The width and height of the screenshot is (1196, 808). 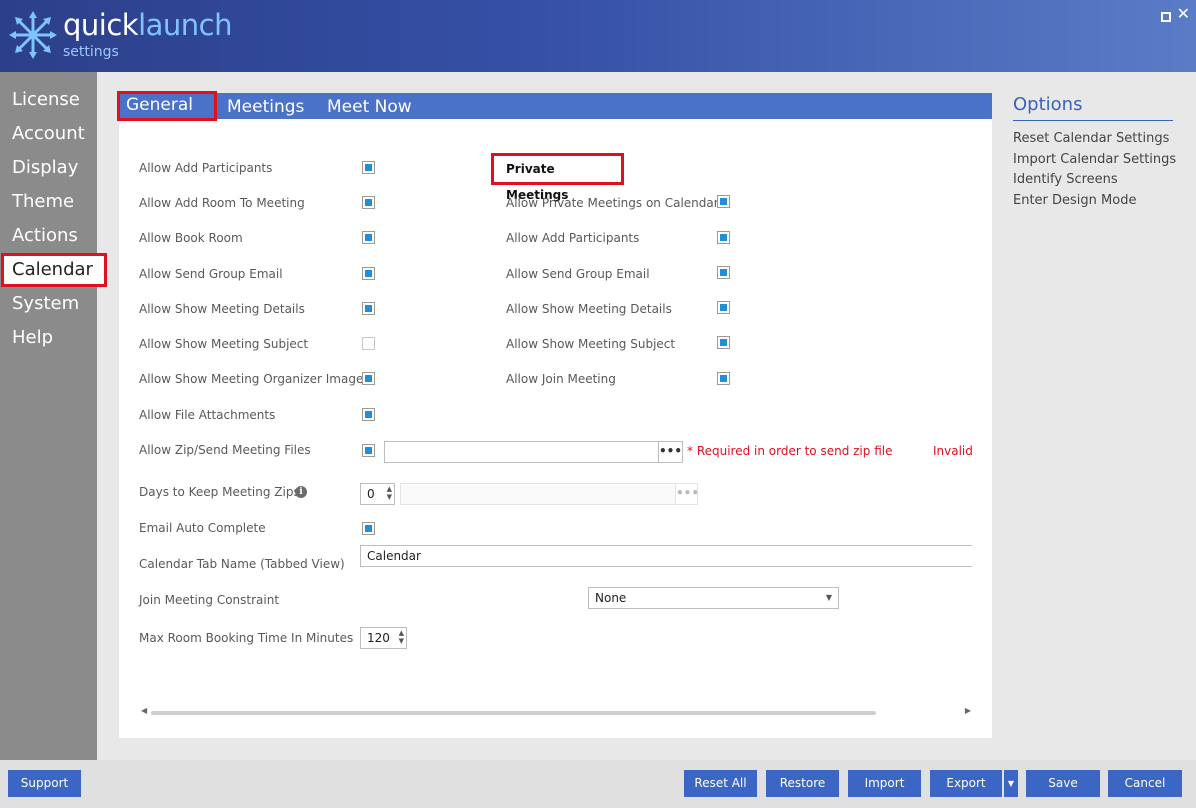 I want to click on cancel-button: Cancel, so click(x=1145, y=783).